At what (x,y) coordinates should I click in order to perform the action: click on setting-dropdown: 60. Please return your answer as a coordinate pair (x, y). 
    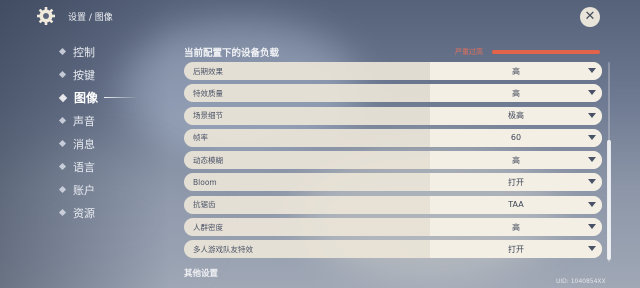
    Looking at the image, I should click on (516, 137).